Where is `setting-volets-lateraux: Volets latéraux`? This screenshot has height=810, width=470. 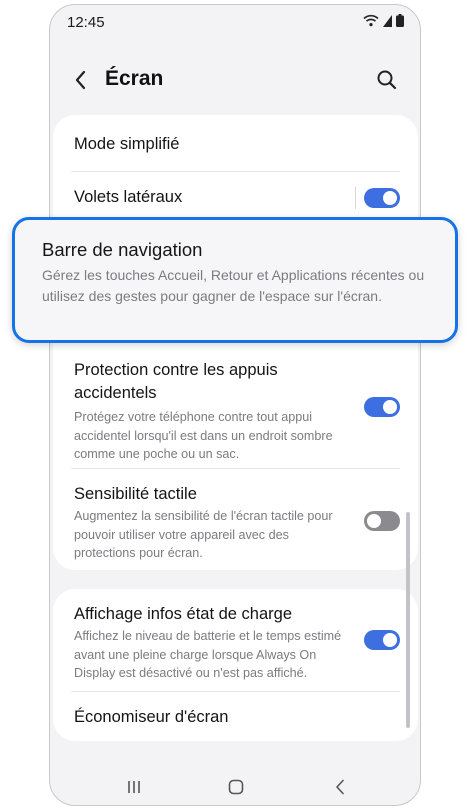
setting-volets-lateraux: Volets latéraux is located at coordinates (236, 197).